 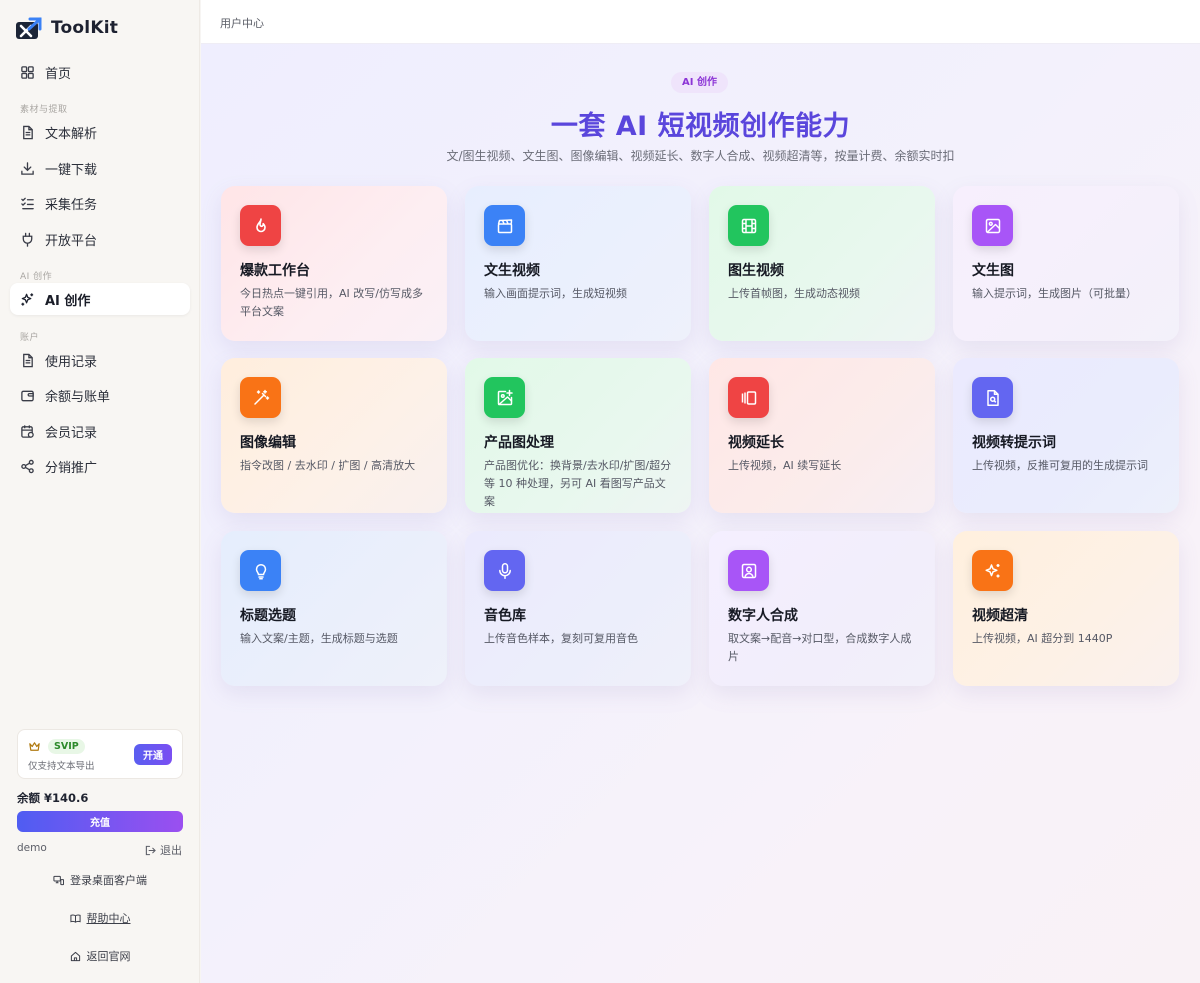 What do you see at coordinates (334, 263) in the screenshot?
I see `card-hot-workbench: 爆款工作台 今日热点一键引用，AI 改写/仿写成多平台文案` at bounding box center [334, 263].